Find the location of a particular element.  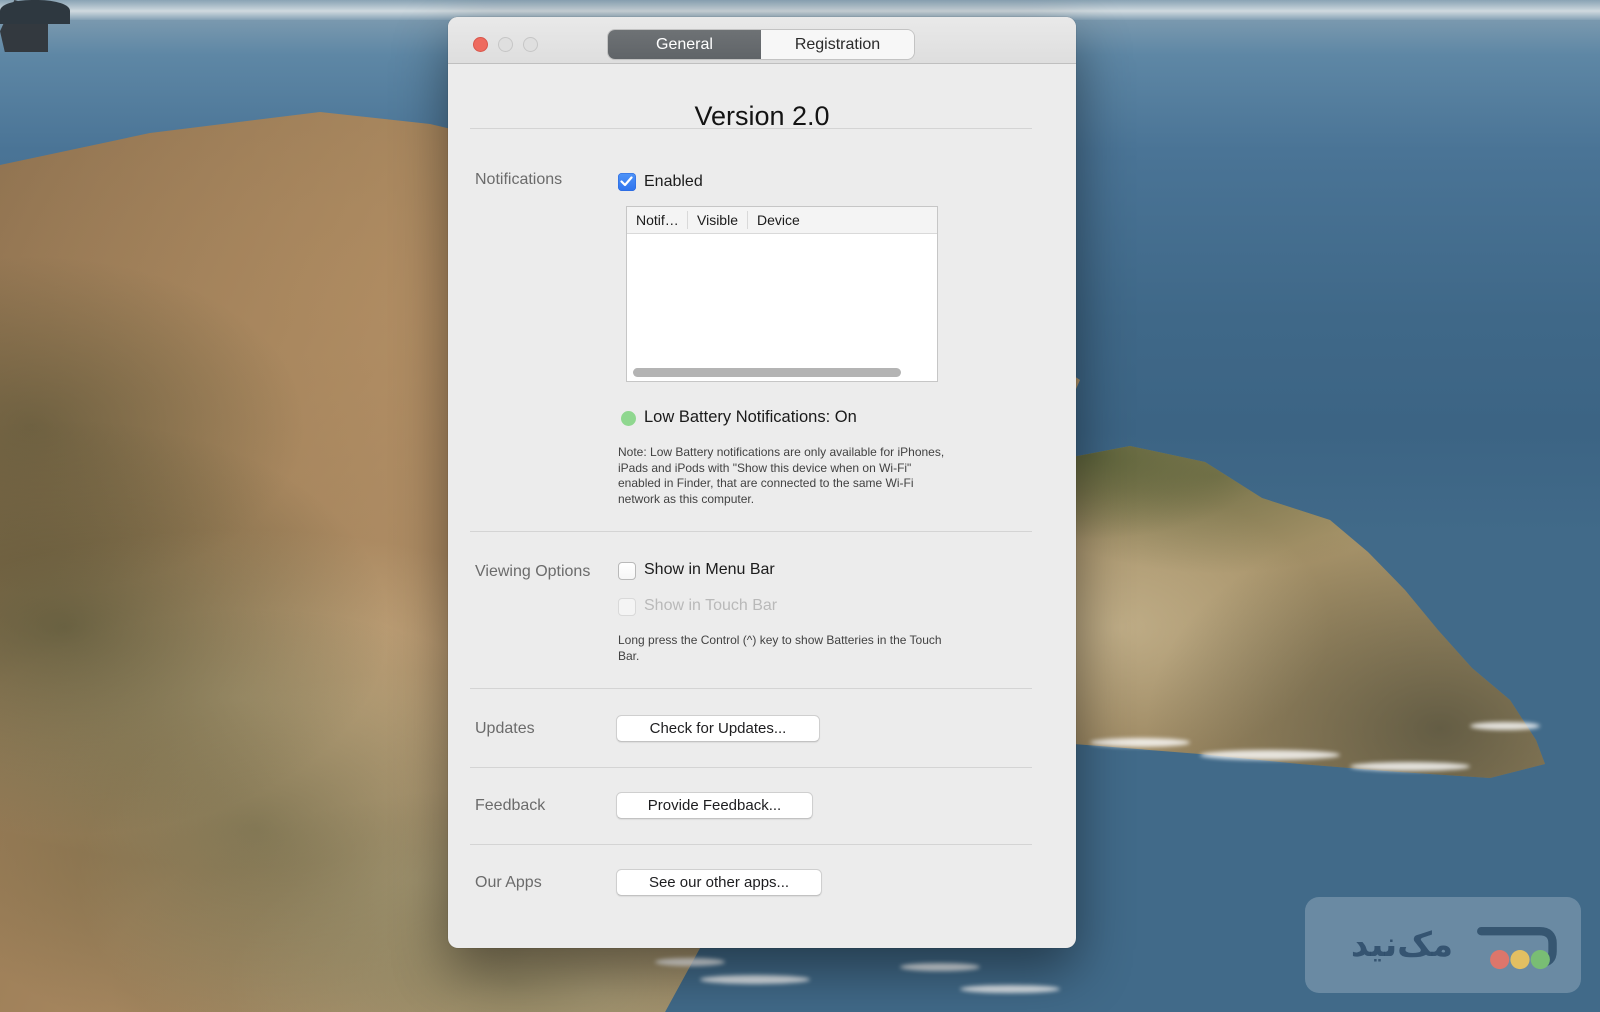

tab-general: General is located at coordinates (684, 44).